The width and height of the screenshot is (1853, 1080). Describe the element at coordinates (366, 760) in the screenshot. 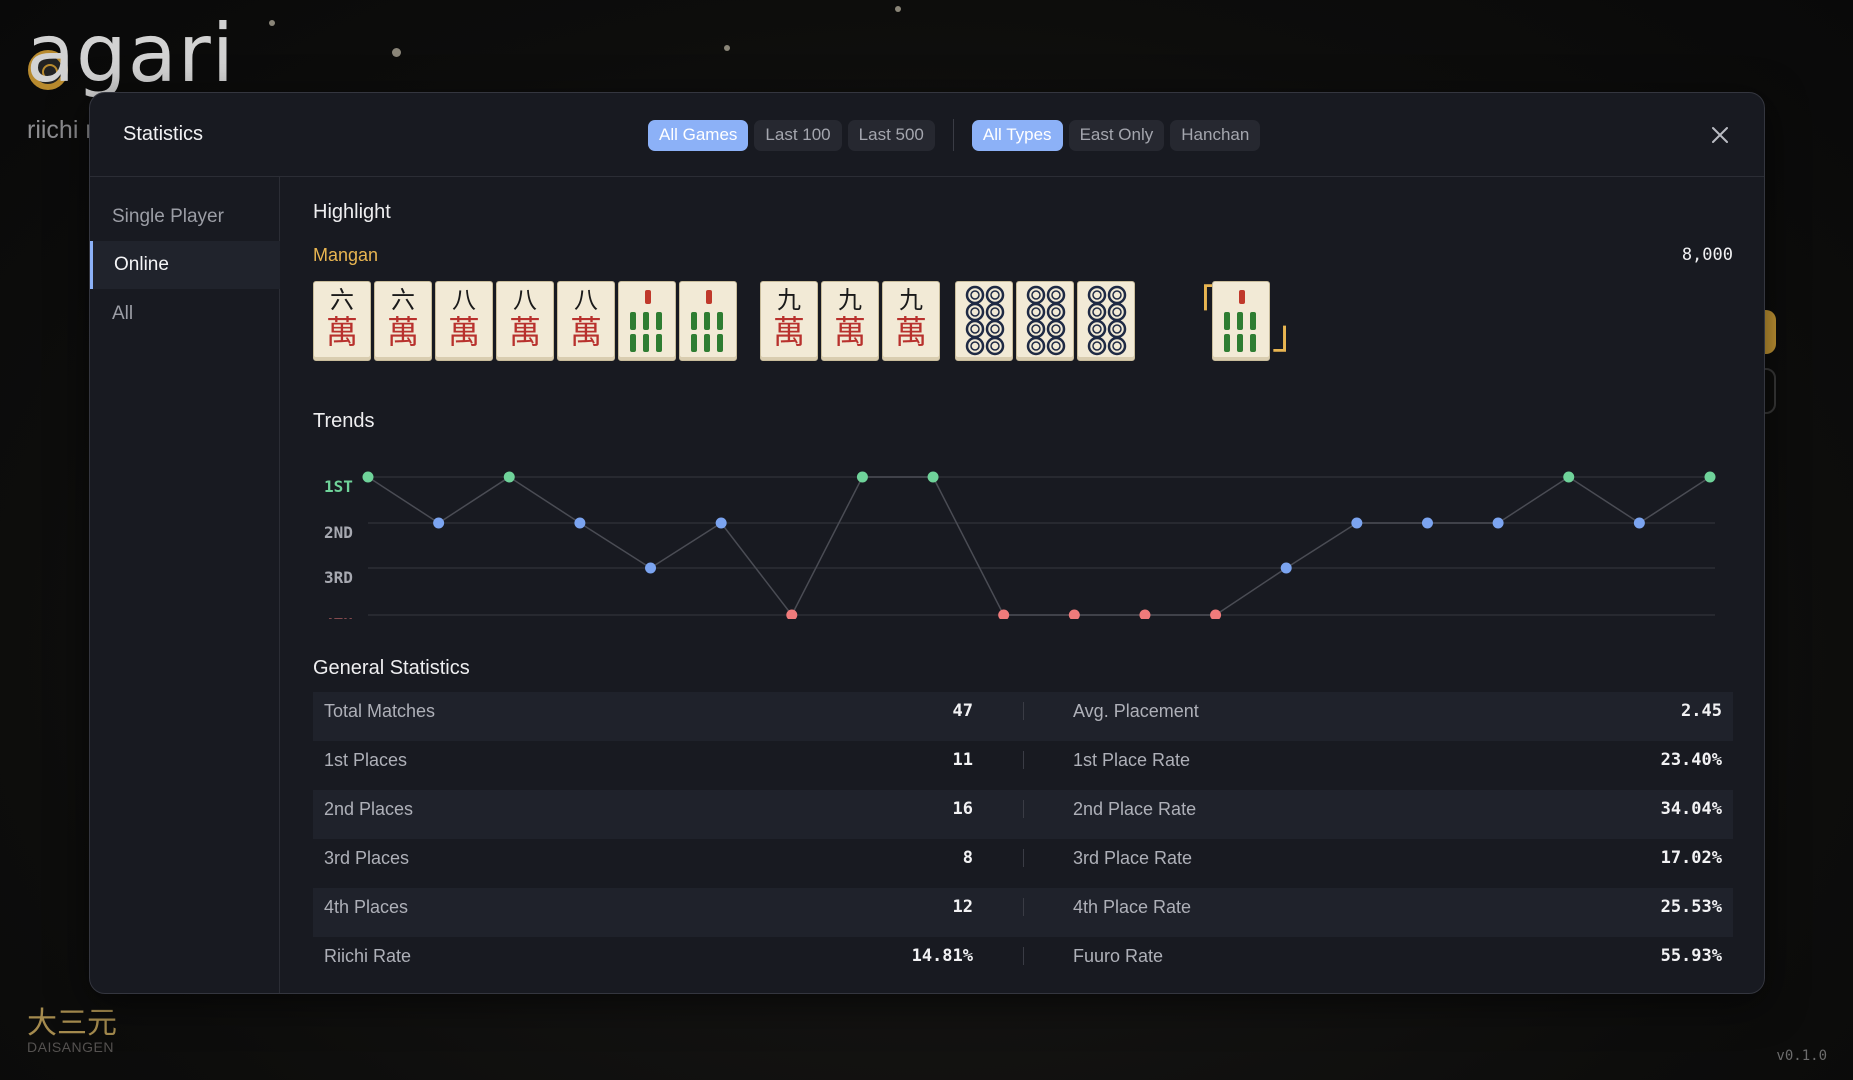

I see `stat-label: 1st Places` at that location.